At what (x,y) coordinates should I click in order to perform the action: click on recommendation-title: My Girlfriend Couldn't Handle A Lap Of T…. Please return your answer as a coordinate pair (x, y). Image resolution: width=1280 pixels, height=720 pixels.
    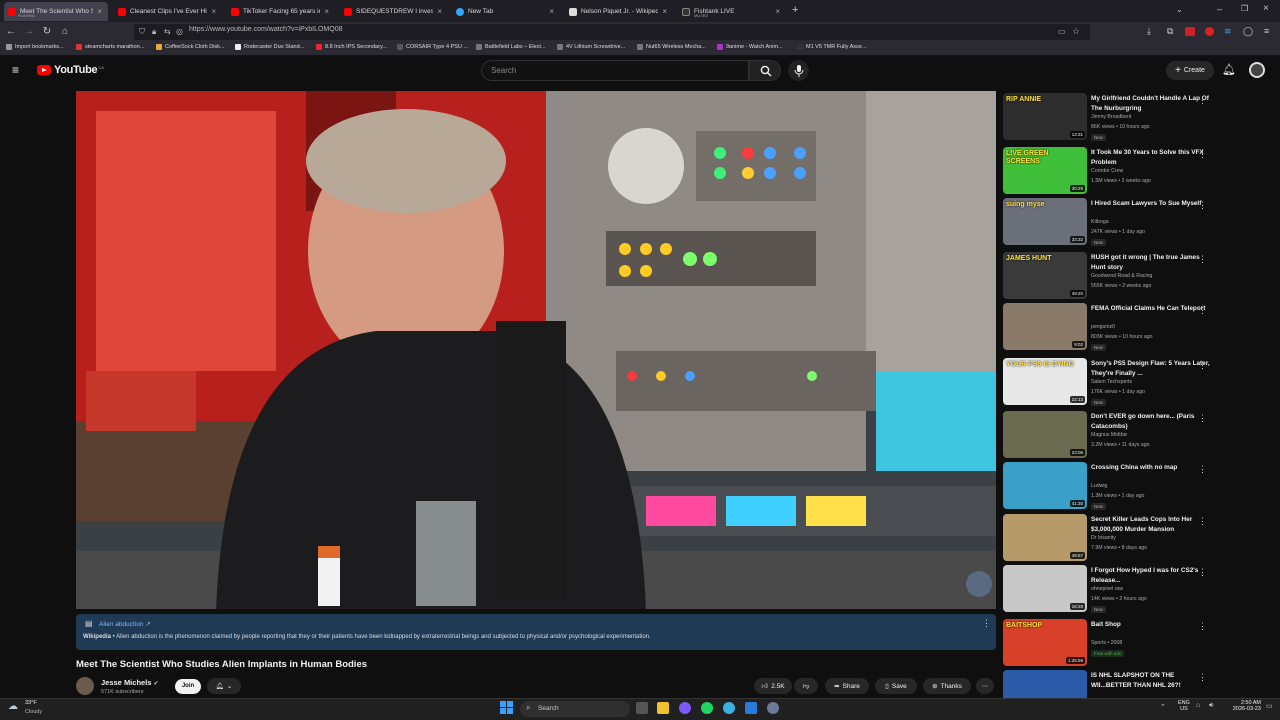
    Looking at the image, I should click on (1152, 104).